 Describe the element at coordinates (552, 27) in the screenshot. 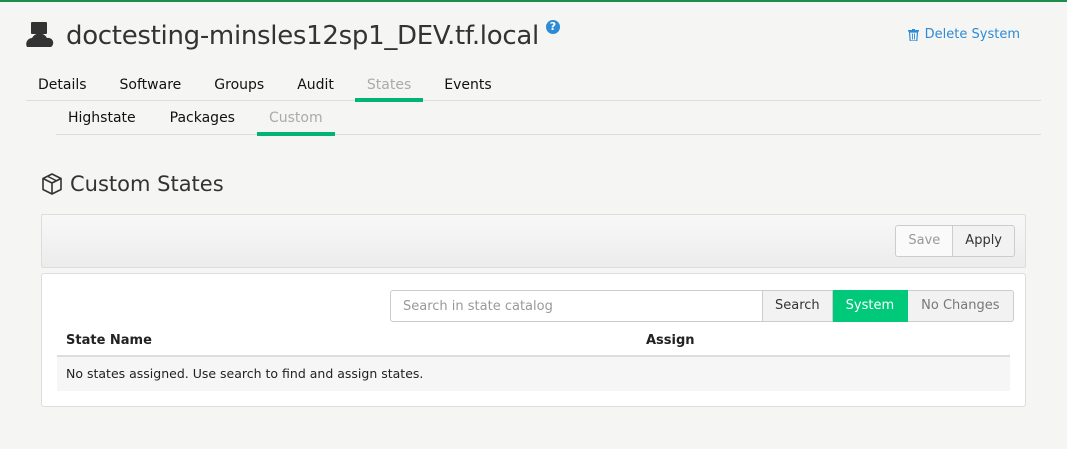

I see `question-circle-icon: ?` at that location.